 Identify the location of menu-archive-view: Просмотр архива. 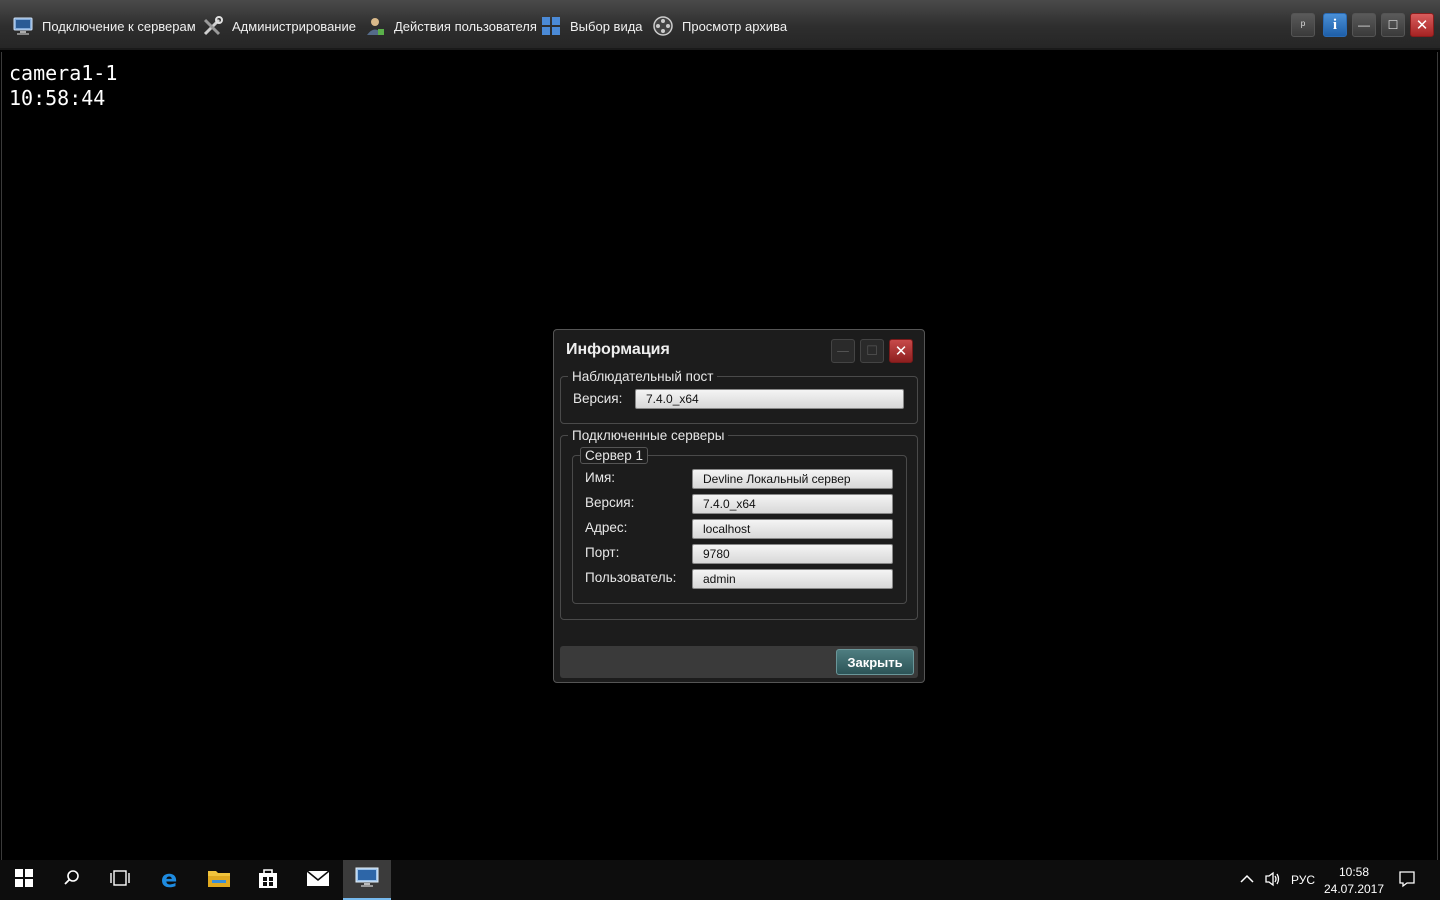
(719, 26).